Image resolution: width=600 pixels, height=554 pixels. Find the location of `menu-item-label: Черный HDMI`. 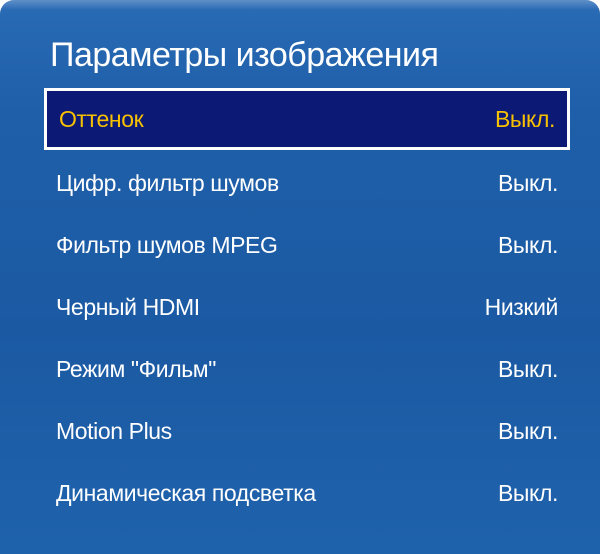

menu-item-label: Черный HDMI is located at coordinates (128, 306).